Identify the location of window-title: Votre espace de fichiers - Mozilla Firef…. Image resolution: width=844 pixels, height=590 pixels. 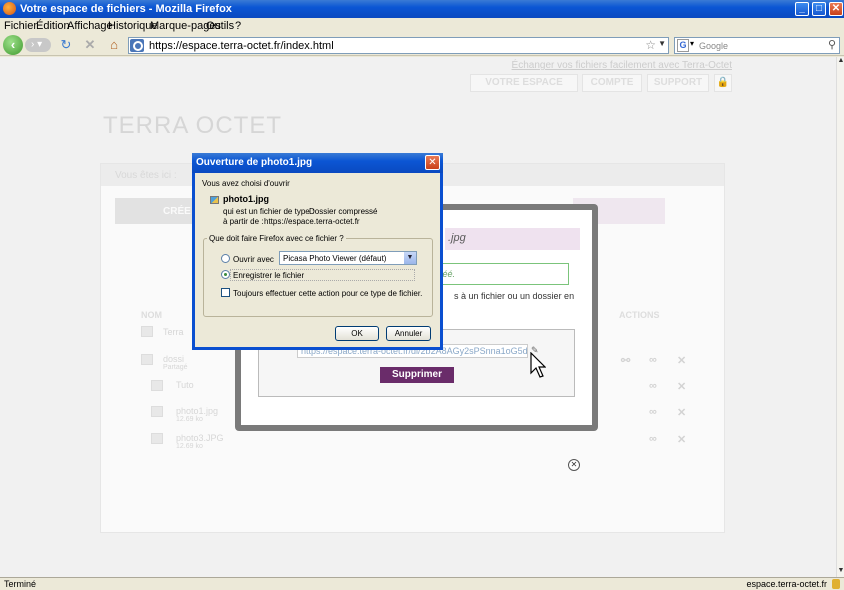
(126, 9).